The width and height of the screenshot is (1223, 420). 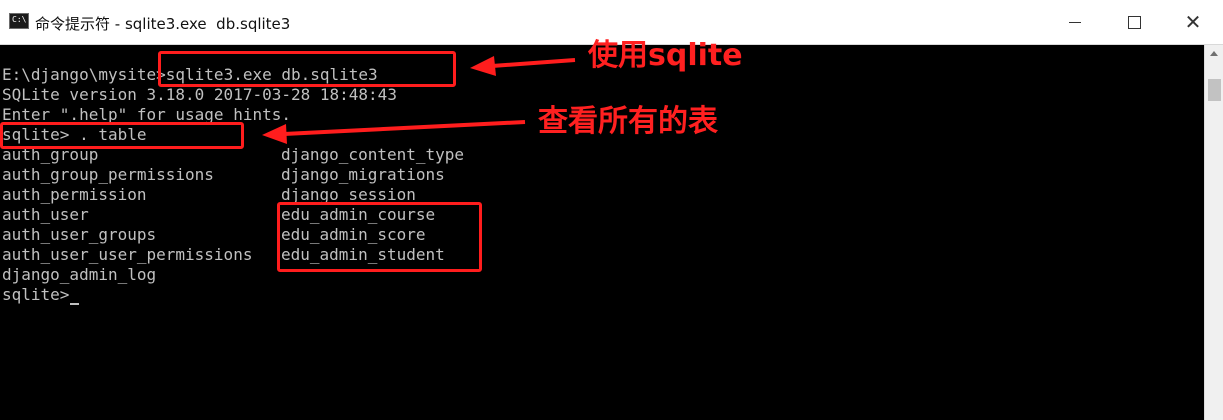 I want to click on table-name-right: django_content_type, so click(x=373, y=154).